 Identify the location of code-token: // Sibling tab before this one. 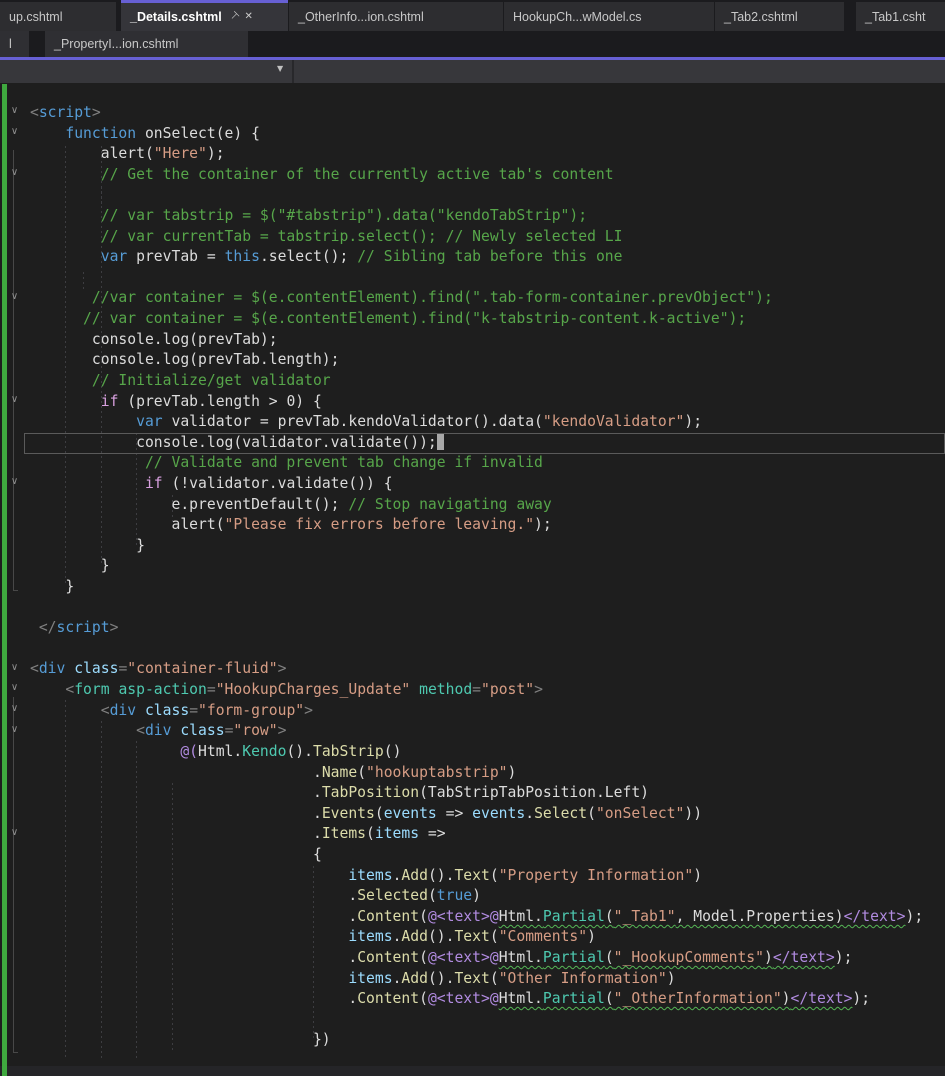
(490, 257).